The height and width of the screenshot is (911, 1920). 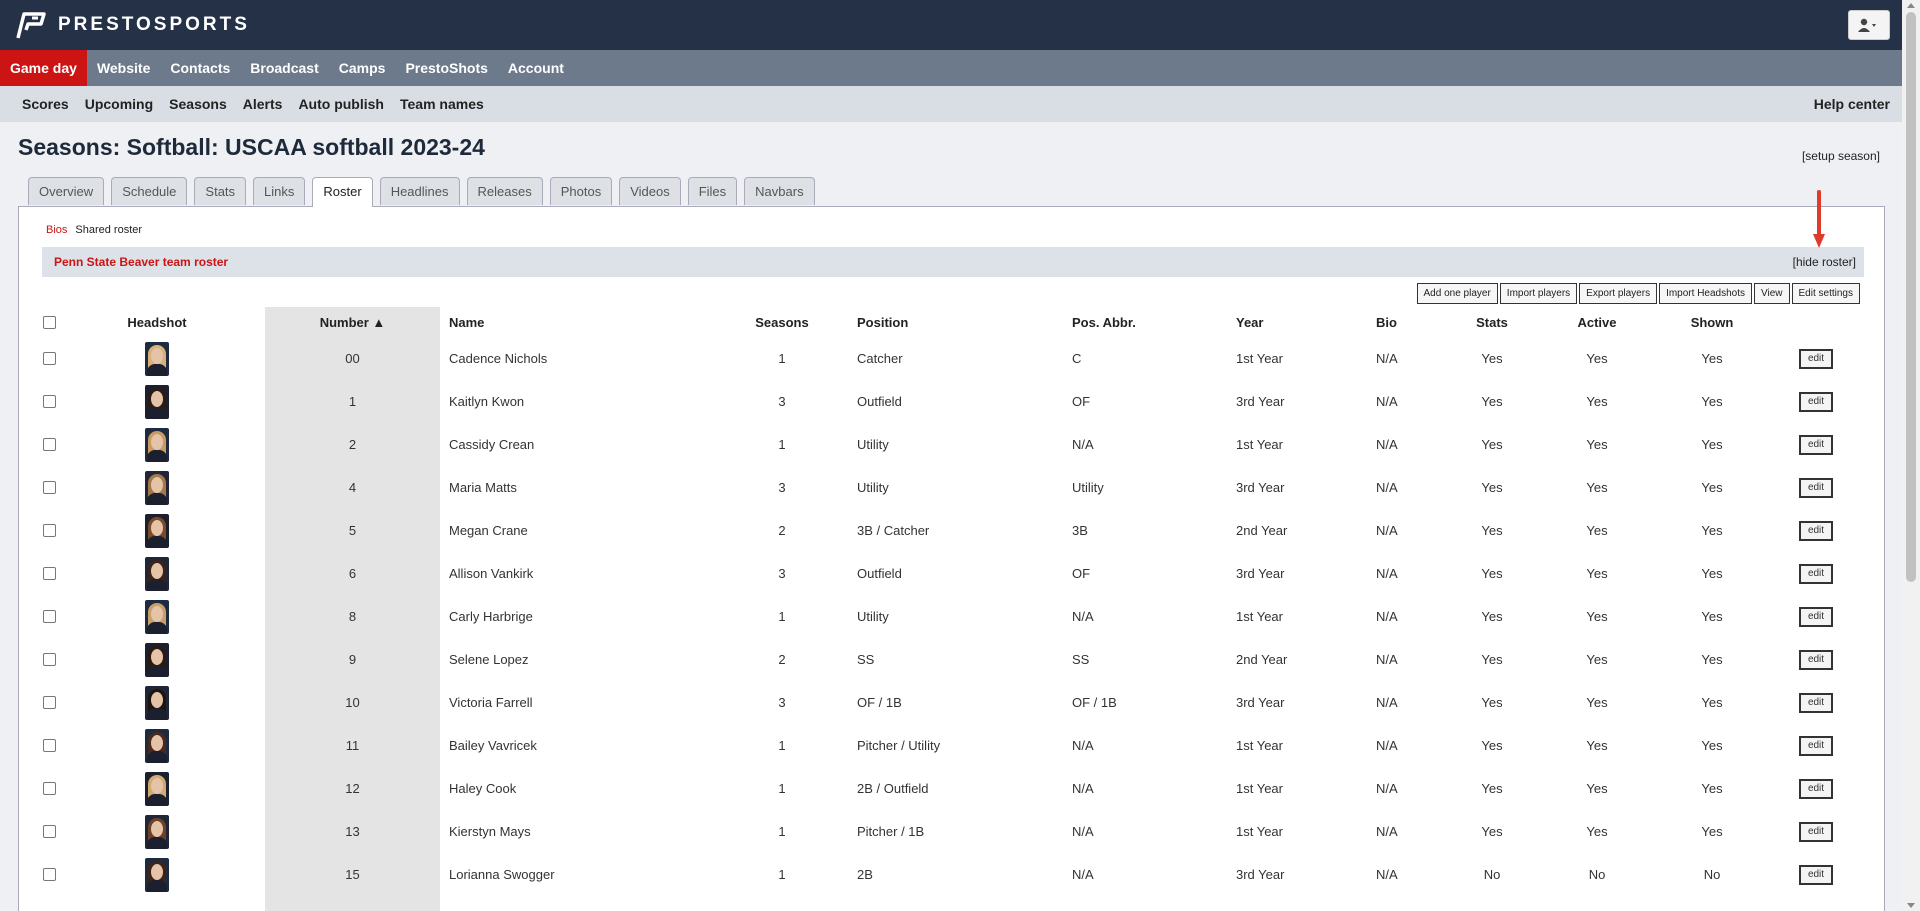 What do you see at coordinates (56, 230) in the screenshot?
I see `bios-link: Bios` at bounding box center [56, 230].